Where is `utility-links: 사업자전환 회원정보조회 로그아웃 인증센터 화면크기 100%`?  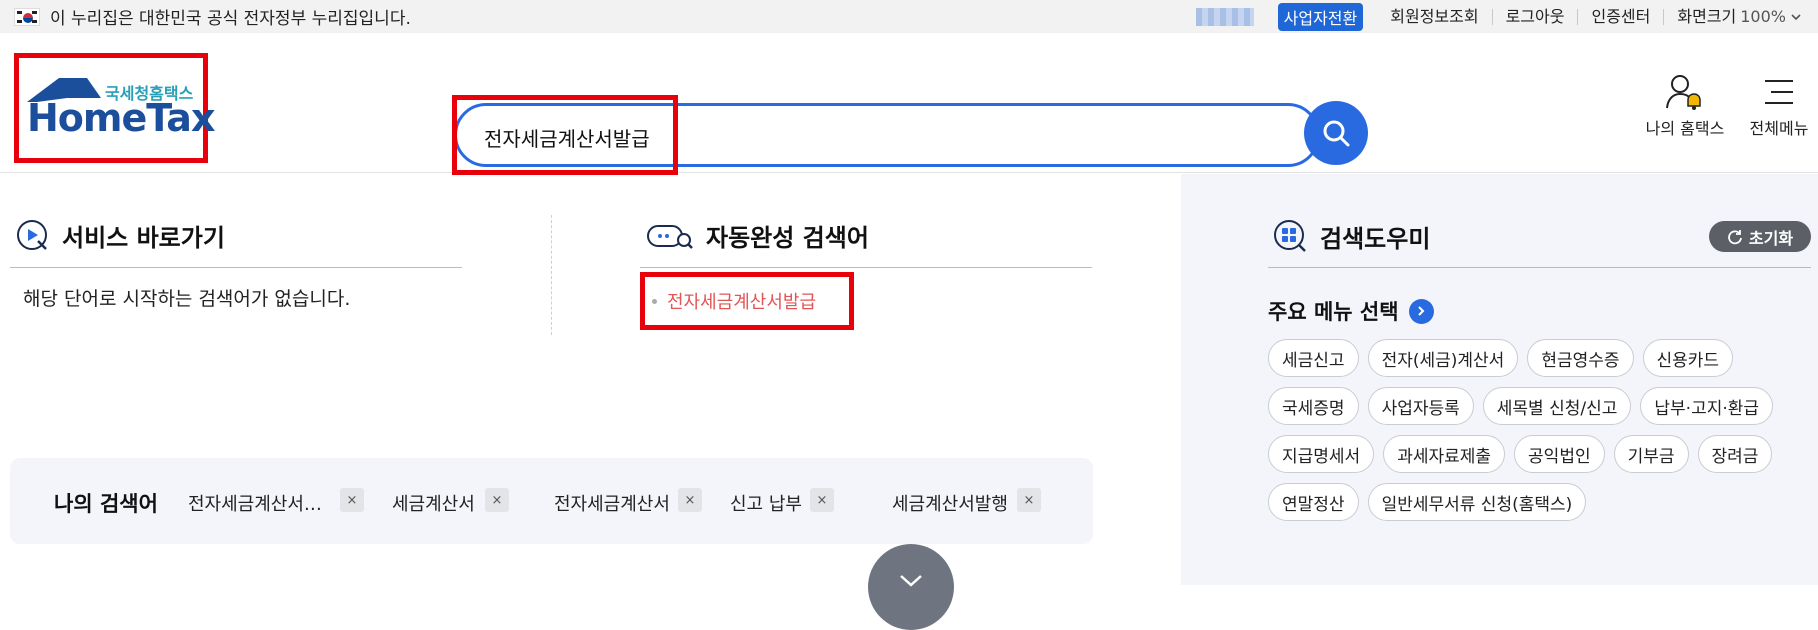 utility-links: 사업자전환 회원정보조회 로그아웃 인증센터 화면크기 100% is located at coordinates (1498, 16).